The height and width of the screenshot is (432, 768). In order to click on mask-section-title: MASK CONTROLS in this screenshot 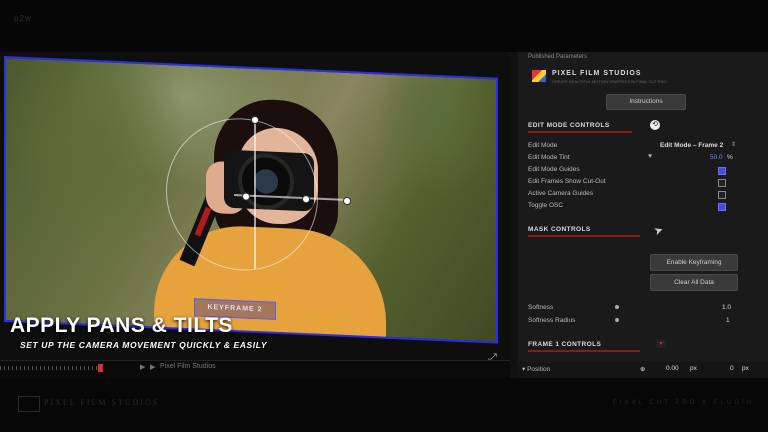, I will do `click(559, 229)`.